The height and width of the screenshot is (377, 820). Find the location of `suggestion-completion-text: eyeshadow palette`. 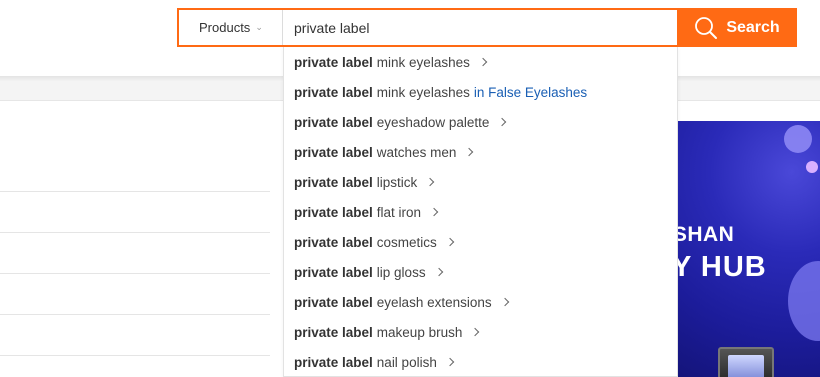

suggestion-completion-text: eyeshadow palette is located at coordinates (433, 122).